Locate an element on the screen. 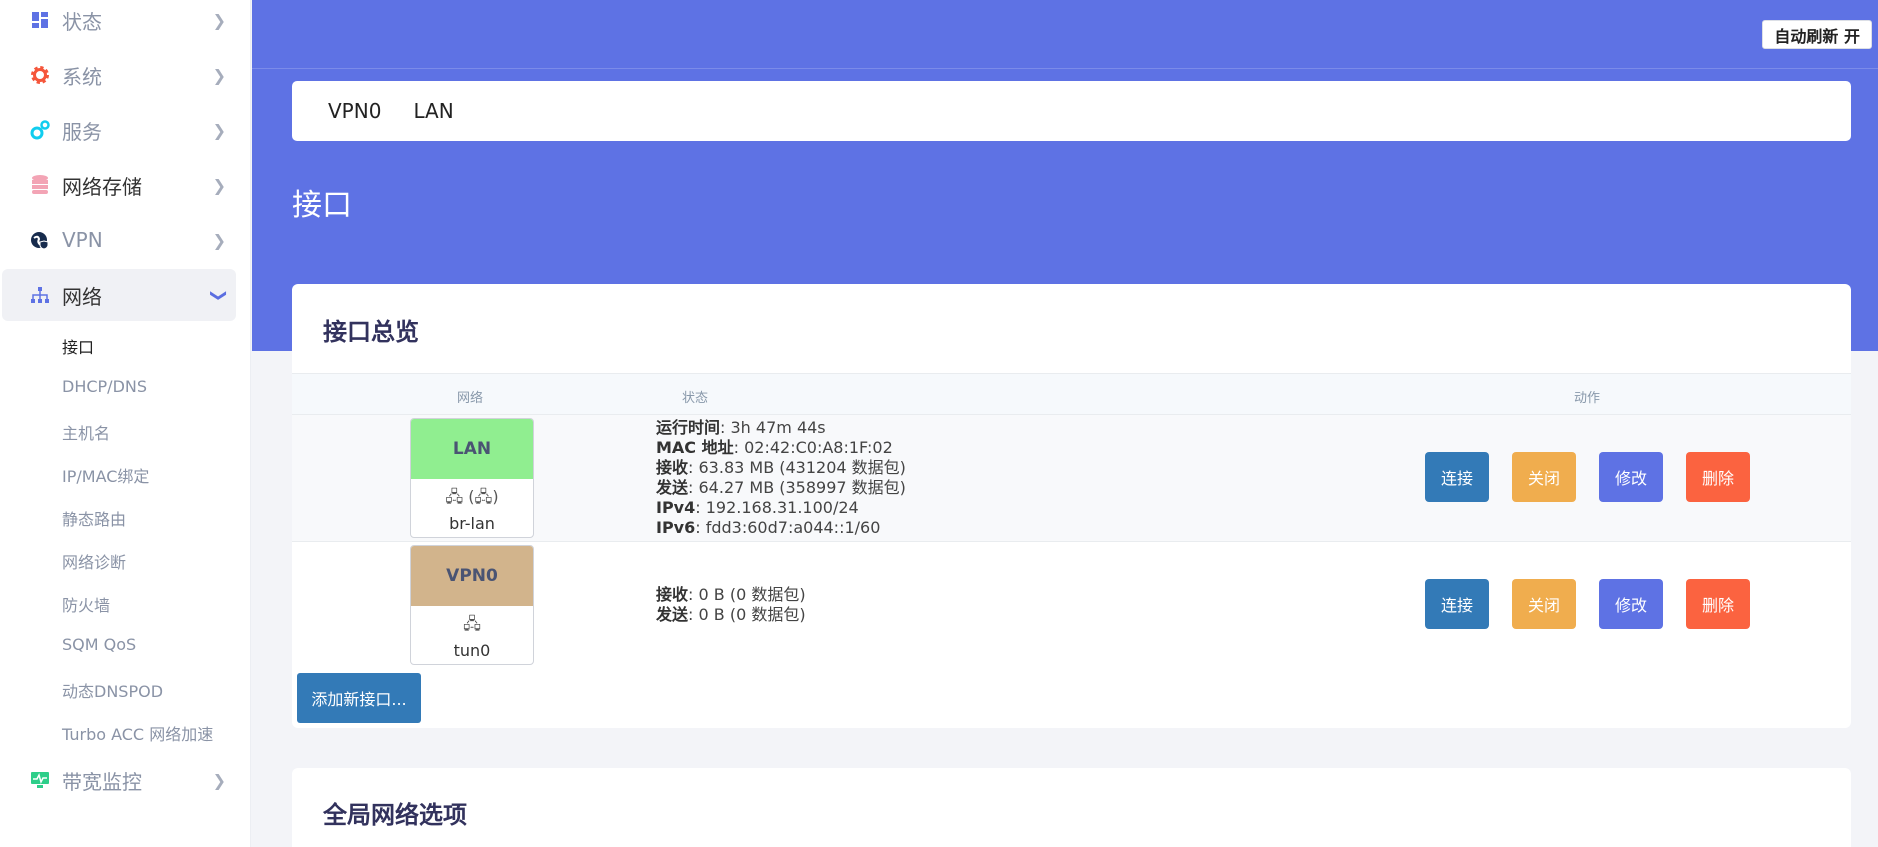 The height and width of the screenshot is (847, 1878). sidebar-item-services: 服务 ❯ is located at coordinates (119, 130).